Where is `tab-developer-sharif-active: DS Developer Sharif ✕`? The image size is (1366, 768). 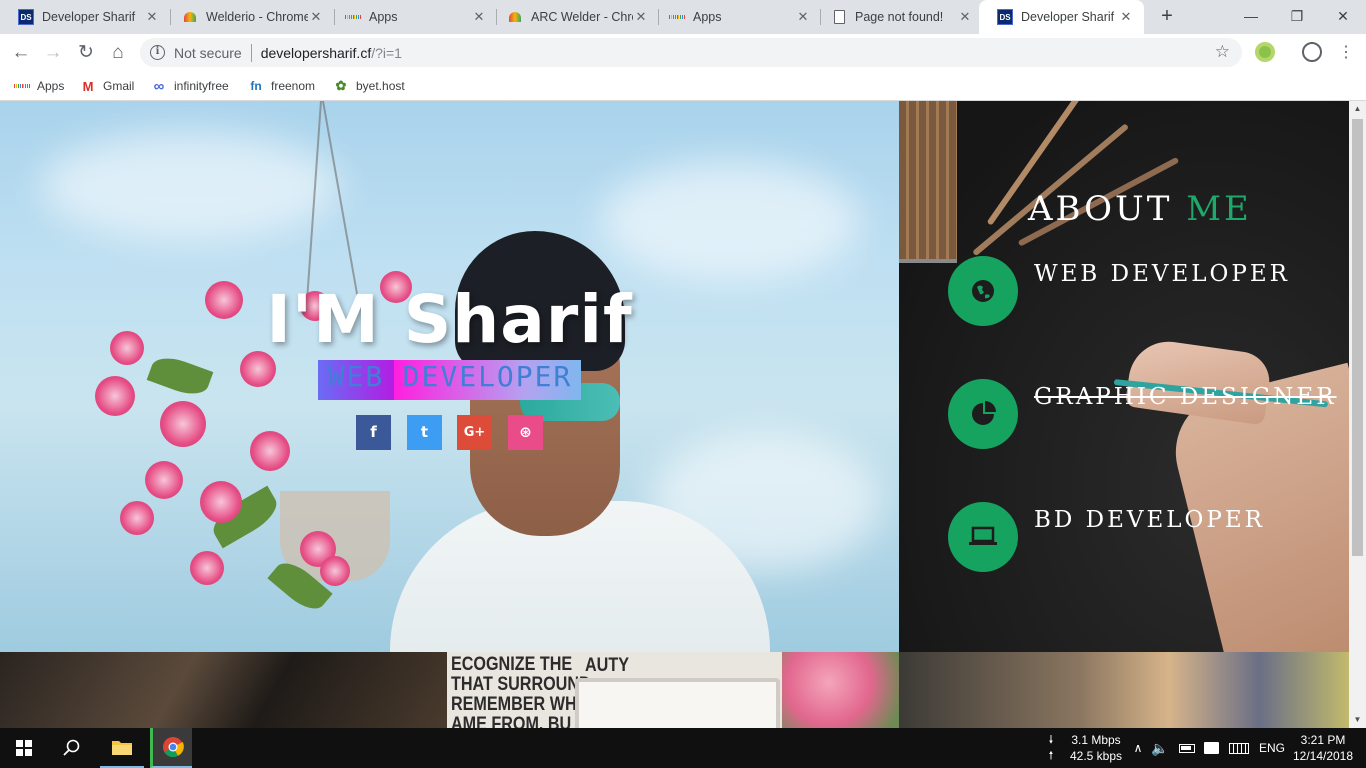
tab-developer-sharif-active: DS Developer Sharif ✕ is located at coordinates (1061, 17).